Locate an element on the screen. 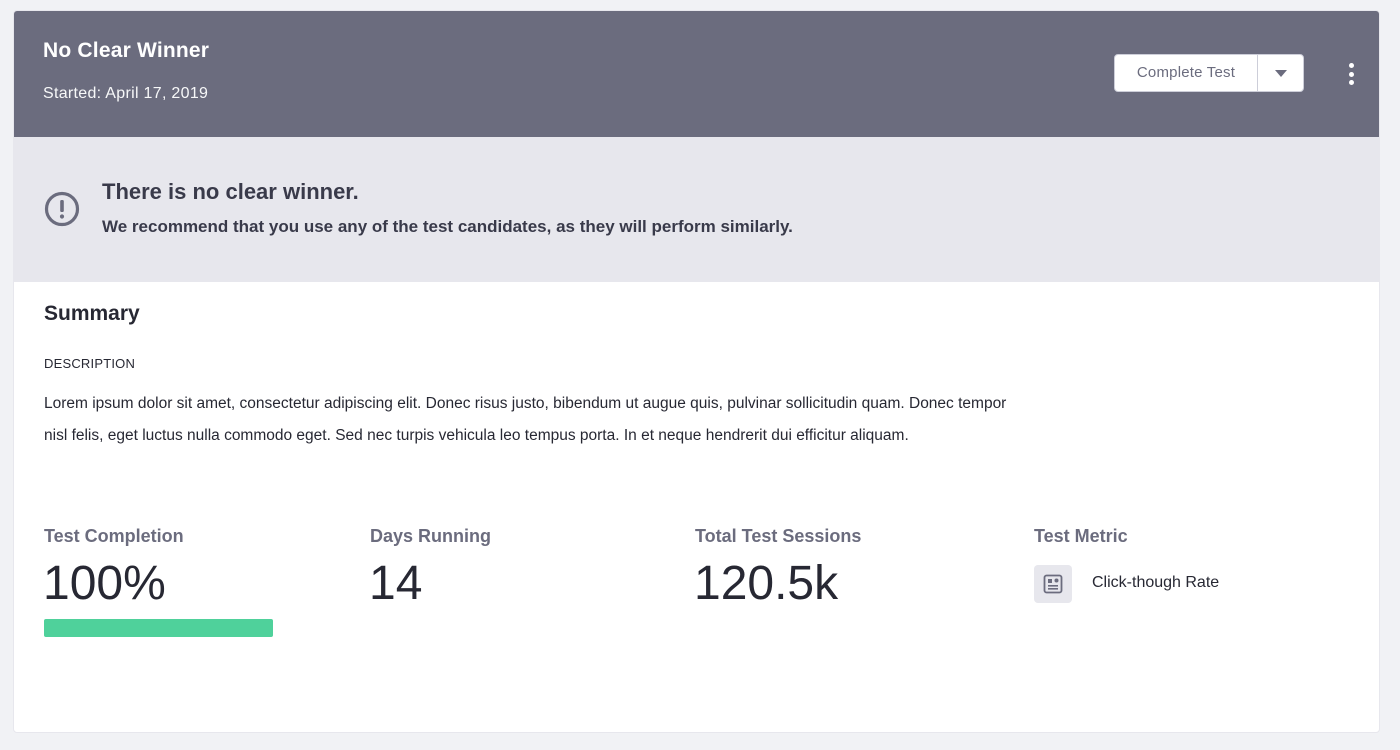  summary-heading: Summary is located at coordinates (92, 313).